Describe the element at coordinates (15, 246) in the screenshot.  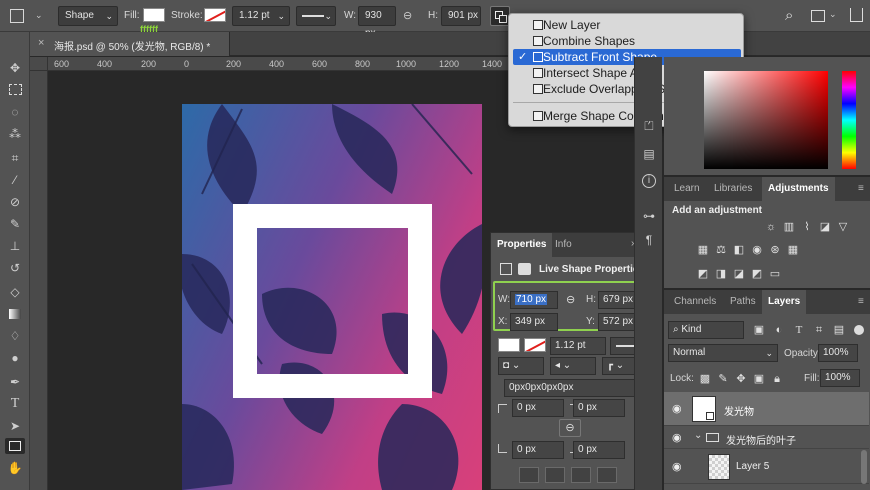
I see `clone-stamp-tool-icon: ⊥` at that location.